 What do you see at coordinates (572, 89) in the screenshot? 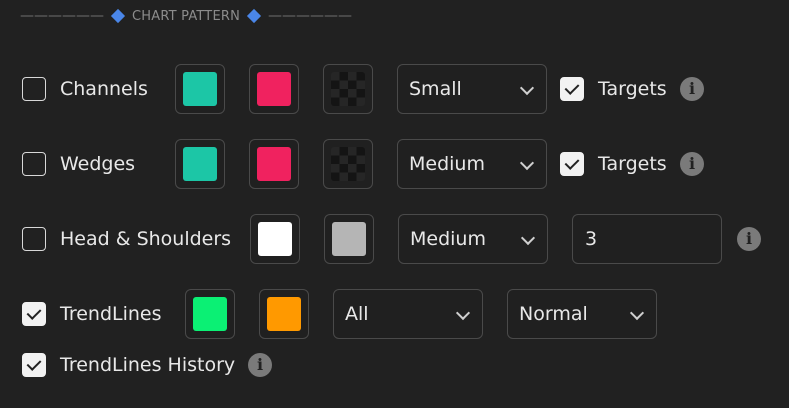
I see `channels-targets-checkbox` at bounding box center [572, 89].